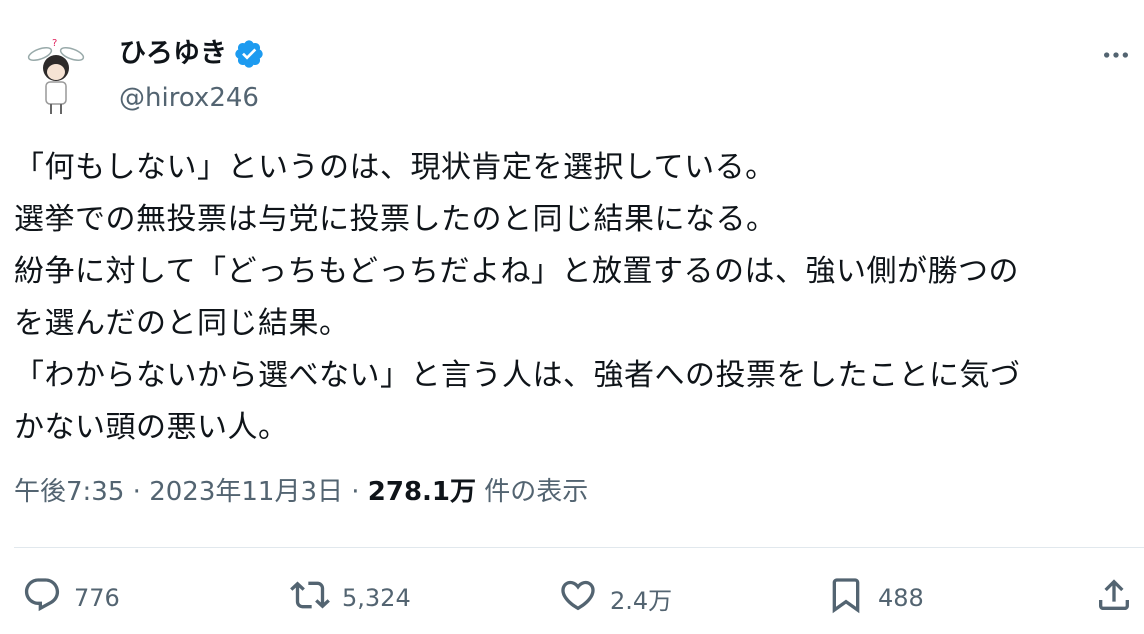 This screenshot has width=1144, height=634. What do you see at coordinates (173, 54) in the screenshot?
I see `display-name-text: ひろゆき` at bounding box center [173, 54].